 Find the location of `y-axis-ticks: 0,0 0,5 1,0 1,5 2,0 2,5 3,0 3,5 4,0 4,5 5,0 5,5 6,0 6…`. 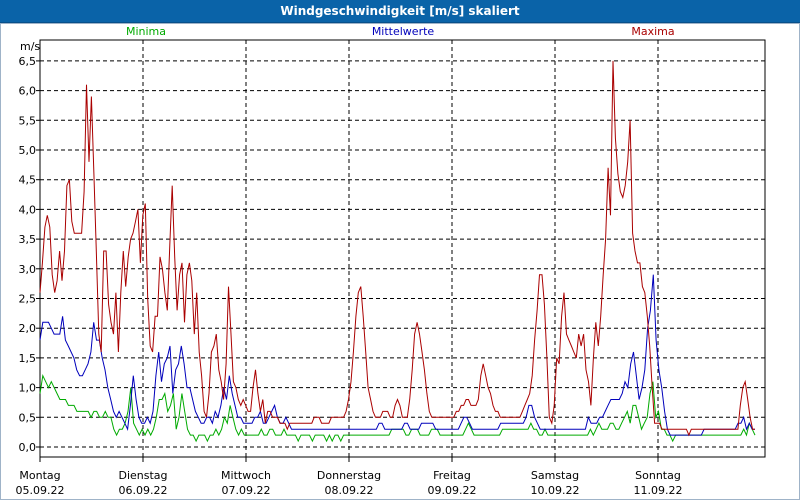

y-axis-ticks: 0,0 0,5 1,0 1,5 2,0 2,5 3,0 3,5 4,0 4,5 5,0 5,5 6,0 6… is located at coordinates (29, 254).